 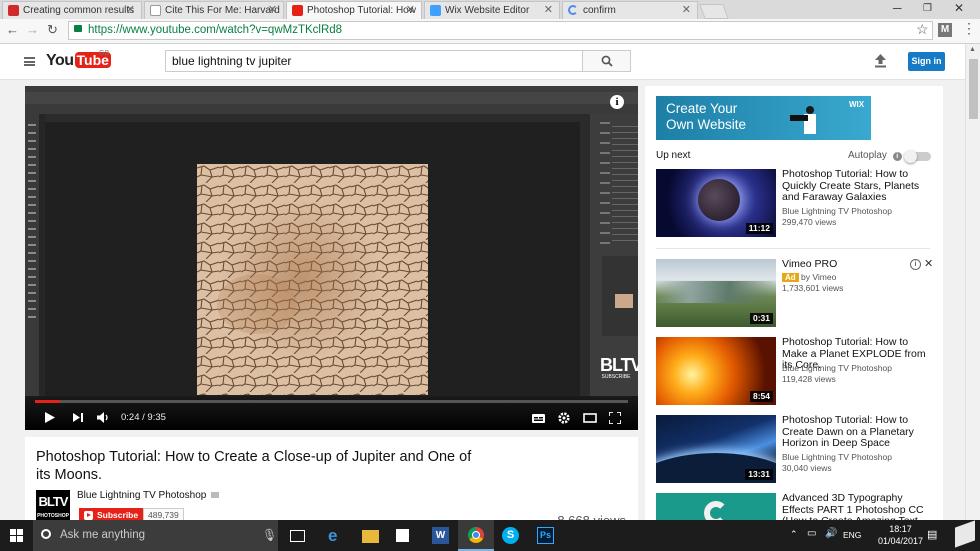 I want to click on video-duration: 11:12, so click(x=759, y=228).